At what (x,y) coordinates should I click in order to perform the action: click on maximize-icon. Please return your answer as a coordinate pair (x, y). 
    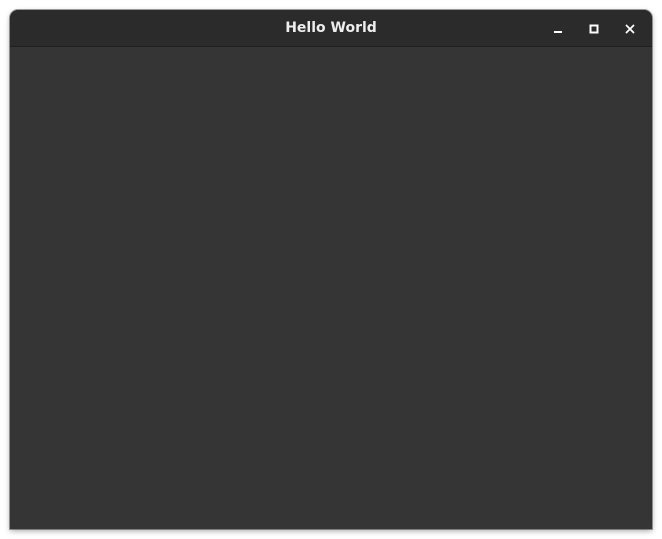
    Looking at the image, I should click on (594, 28).